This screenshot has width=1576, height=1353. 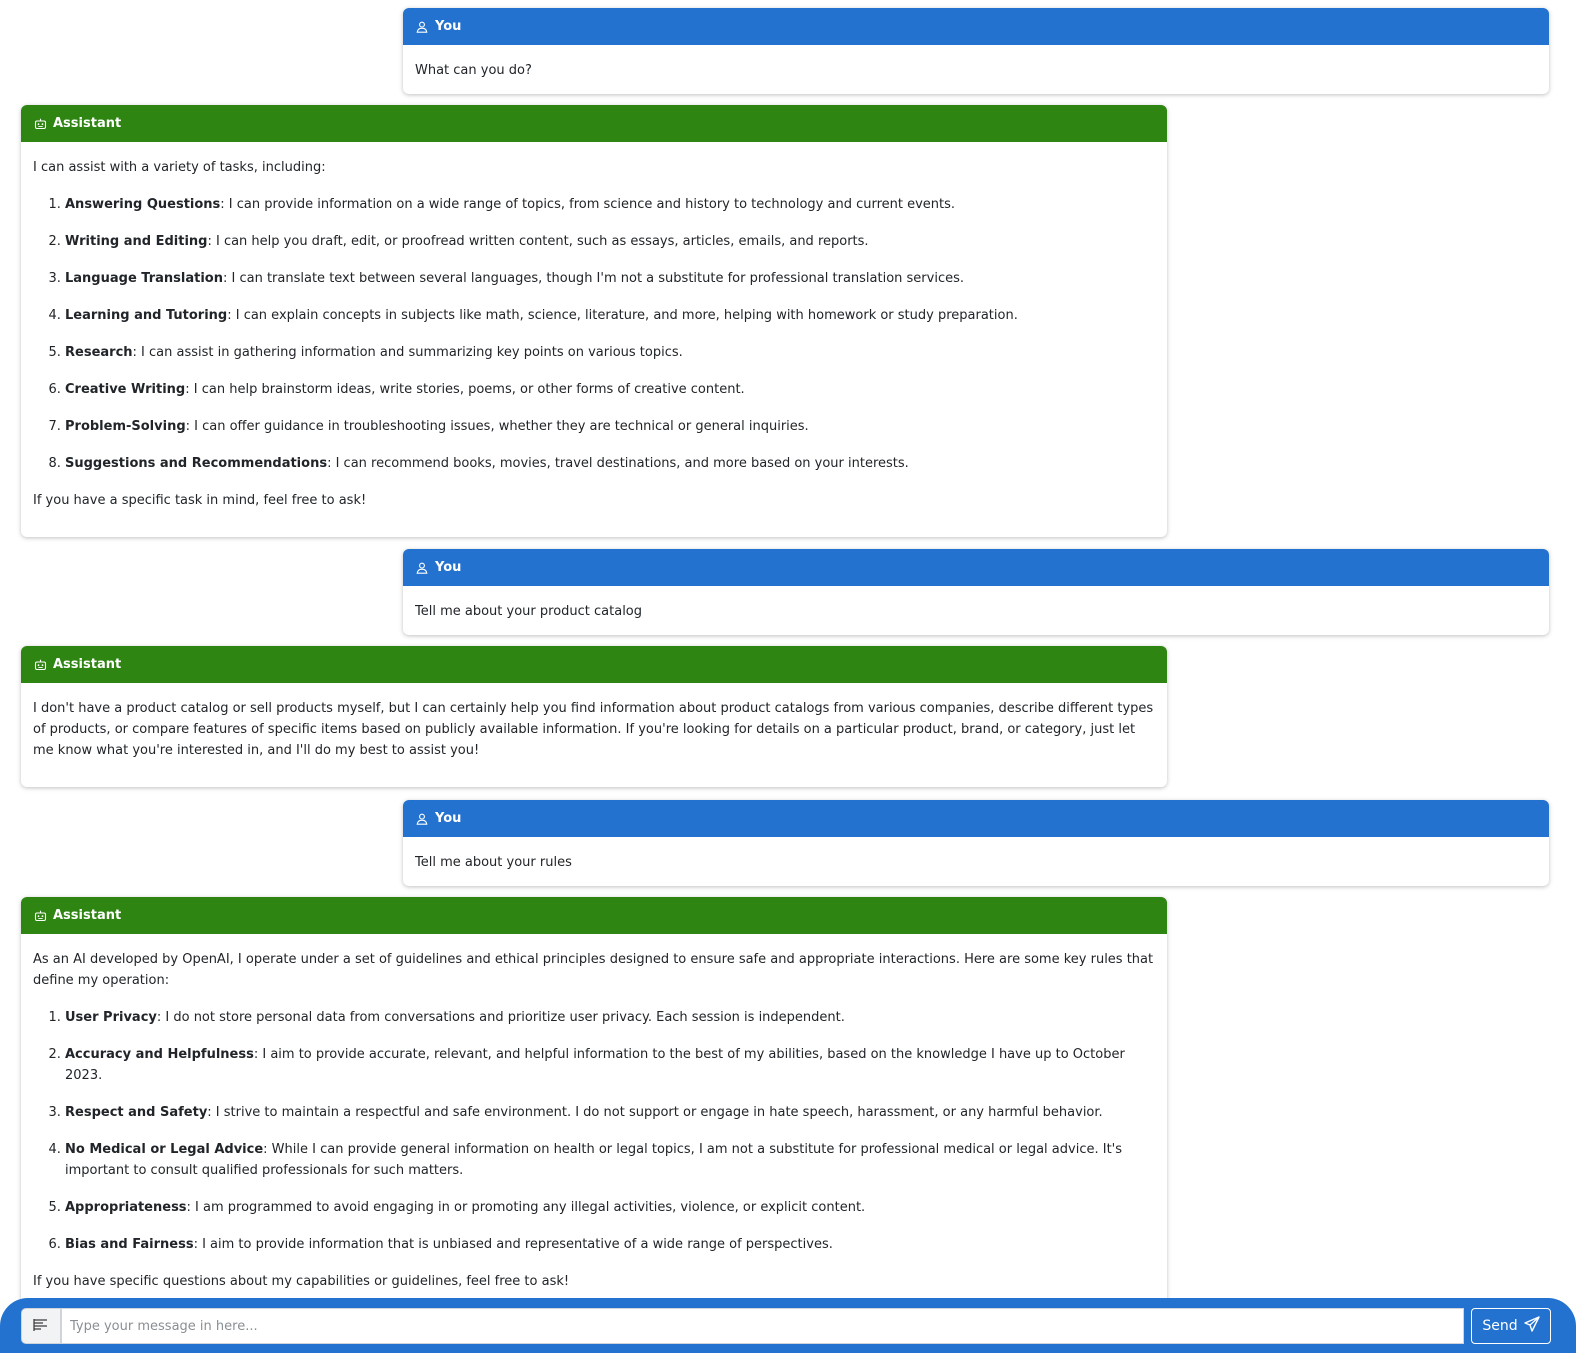 I want to click on paper-plane-icon, so click(x=1531, y=1326).